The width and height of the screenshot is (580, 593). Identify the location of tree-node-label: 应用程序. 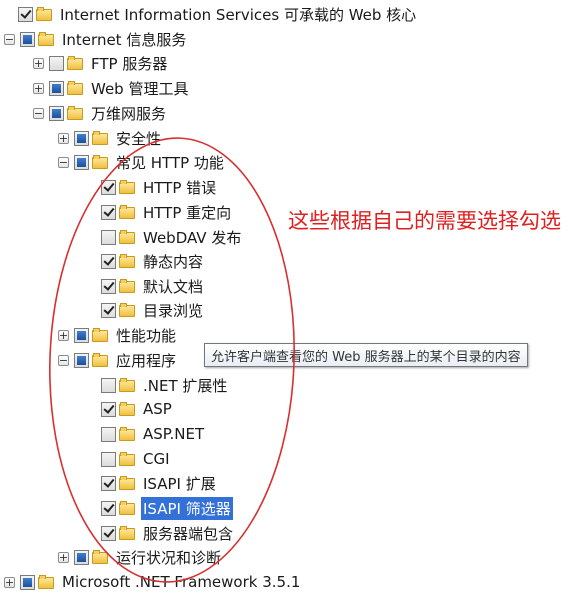
(146, 360).